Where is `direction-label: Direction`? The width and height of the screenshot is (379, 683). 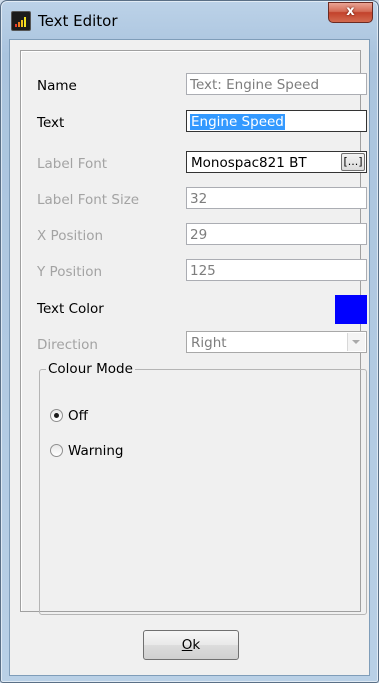 direction-label: Direction is located at coordinates (67, 345).